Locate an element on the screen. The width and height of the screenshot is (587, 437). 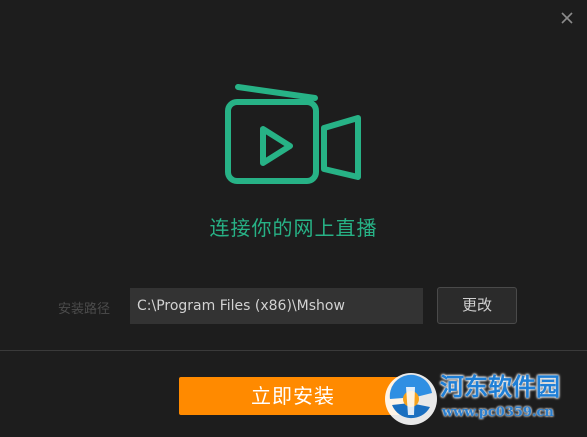
close-button is located at coordinates (567, 18).